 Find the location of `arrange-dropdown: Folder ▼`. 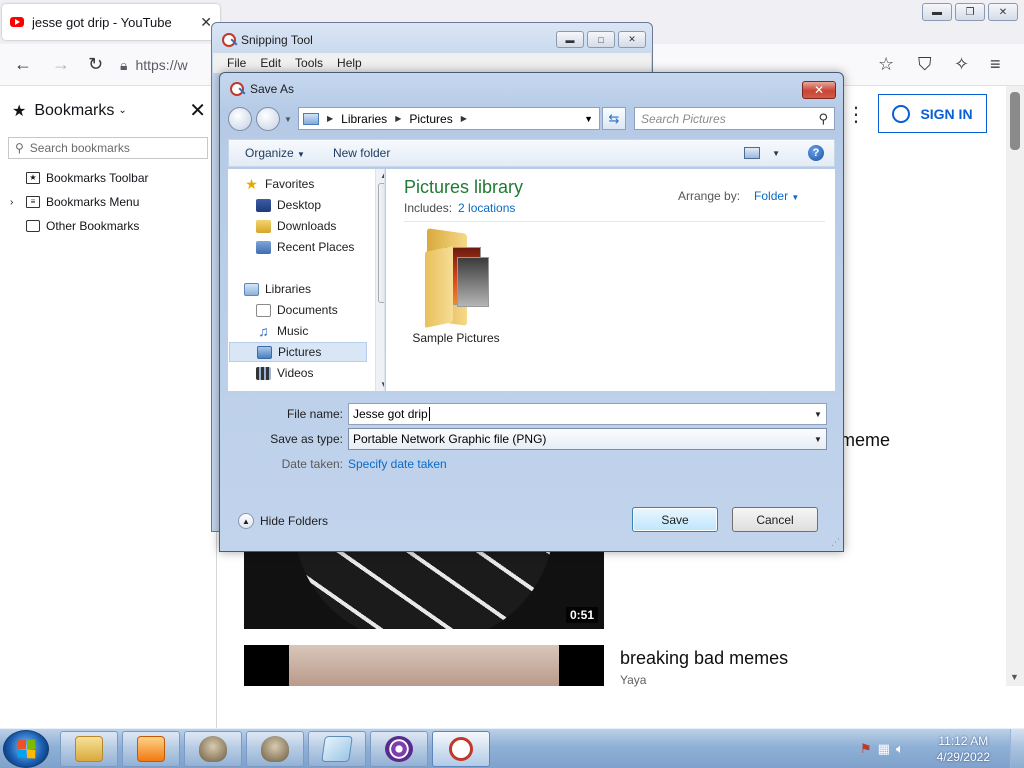

arrange-dropdown: Folder ▼ is located at coordinates (776, 196).